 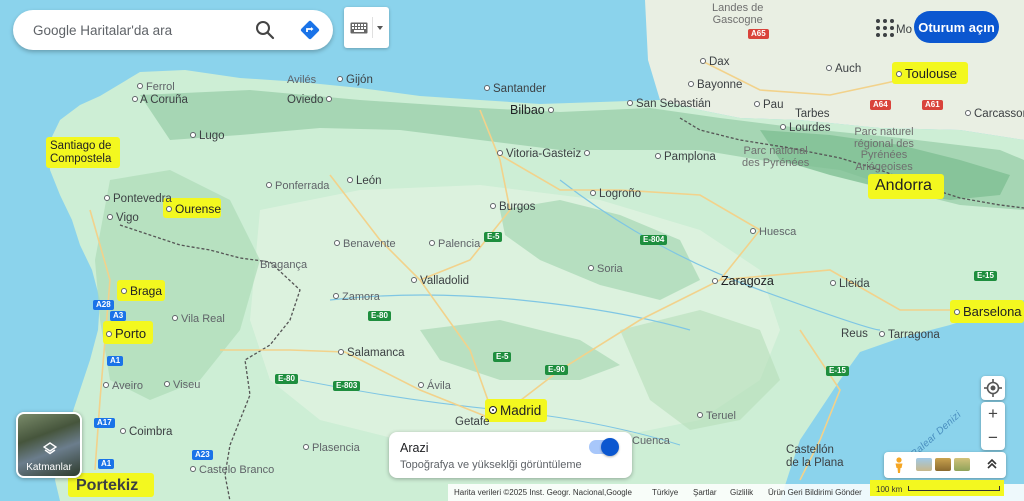 I want to click on place-oviedo: Oviedo, so click(x=311, y=100).